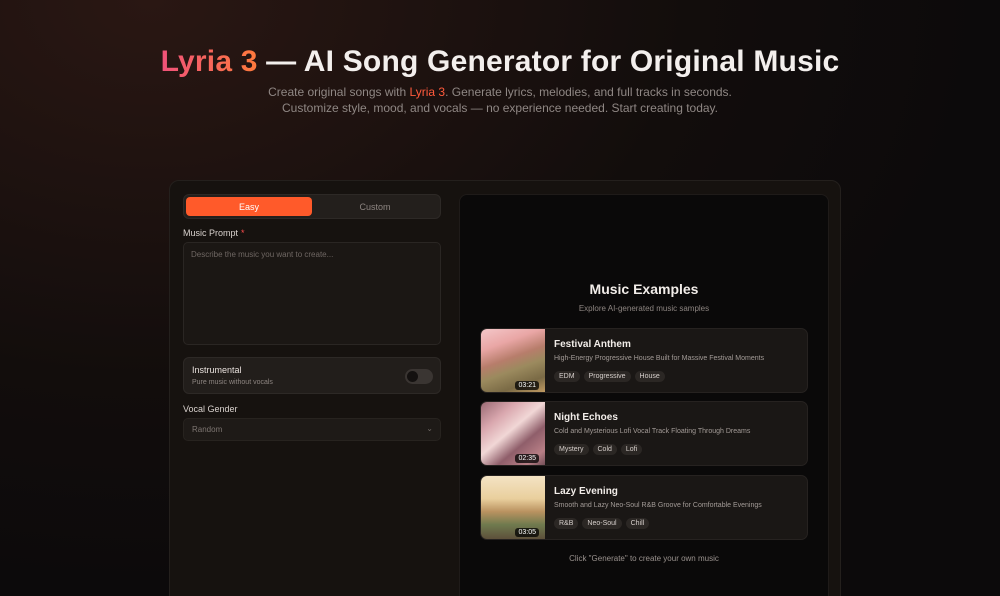 The width and height of the screenshot is (1000, 596). Describe the element at coordinates (586, 417) in the screenshot. I see `song-title: Night Echoes` at that location.